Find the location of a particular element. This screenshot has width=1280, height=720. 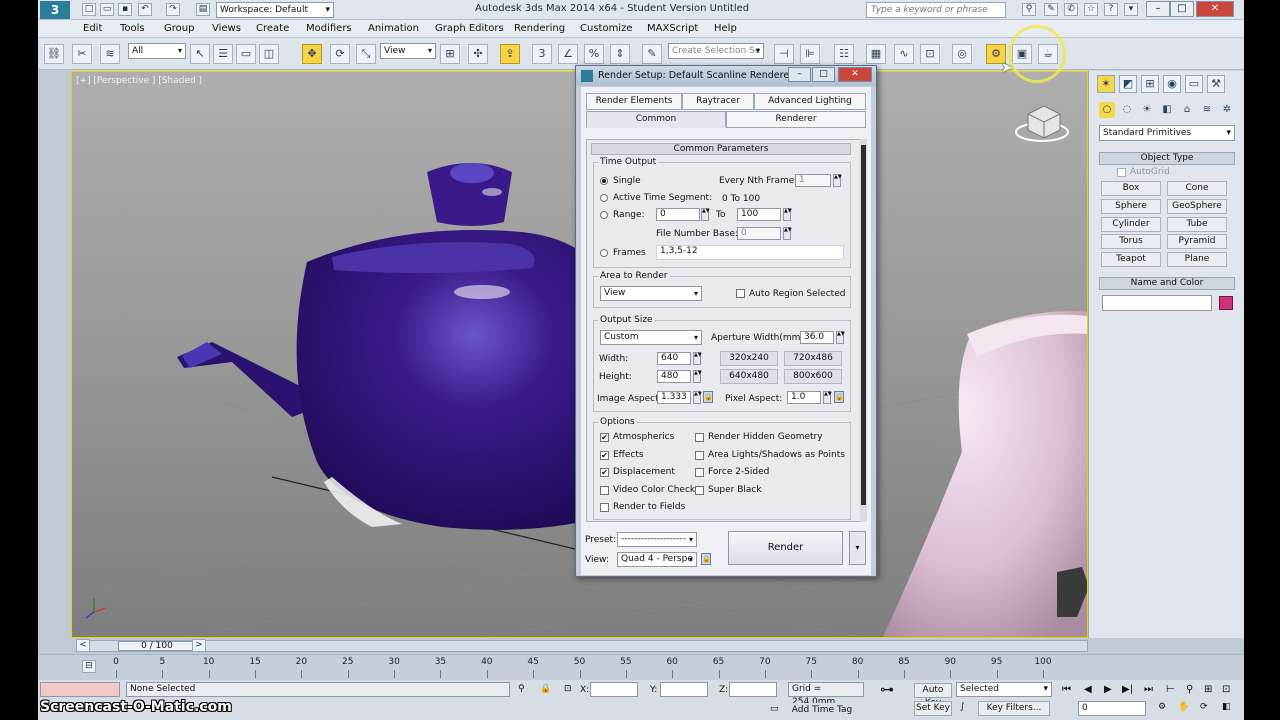

material-editor-icon: ◎ is located at coordinates (962, 54).